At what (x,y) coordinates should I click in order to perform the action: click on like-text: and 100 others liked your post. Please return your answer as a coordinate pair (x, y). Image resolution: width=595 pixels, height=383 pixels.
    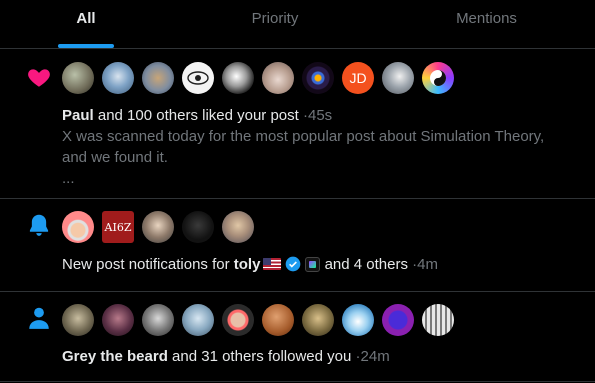
    Looking at the image, I should click on (198, 115).